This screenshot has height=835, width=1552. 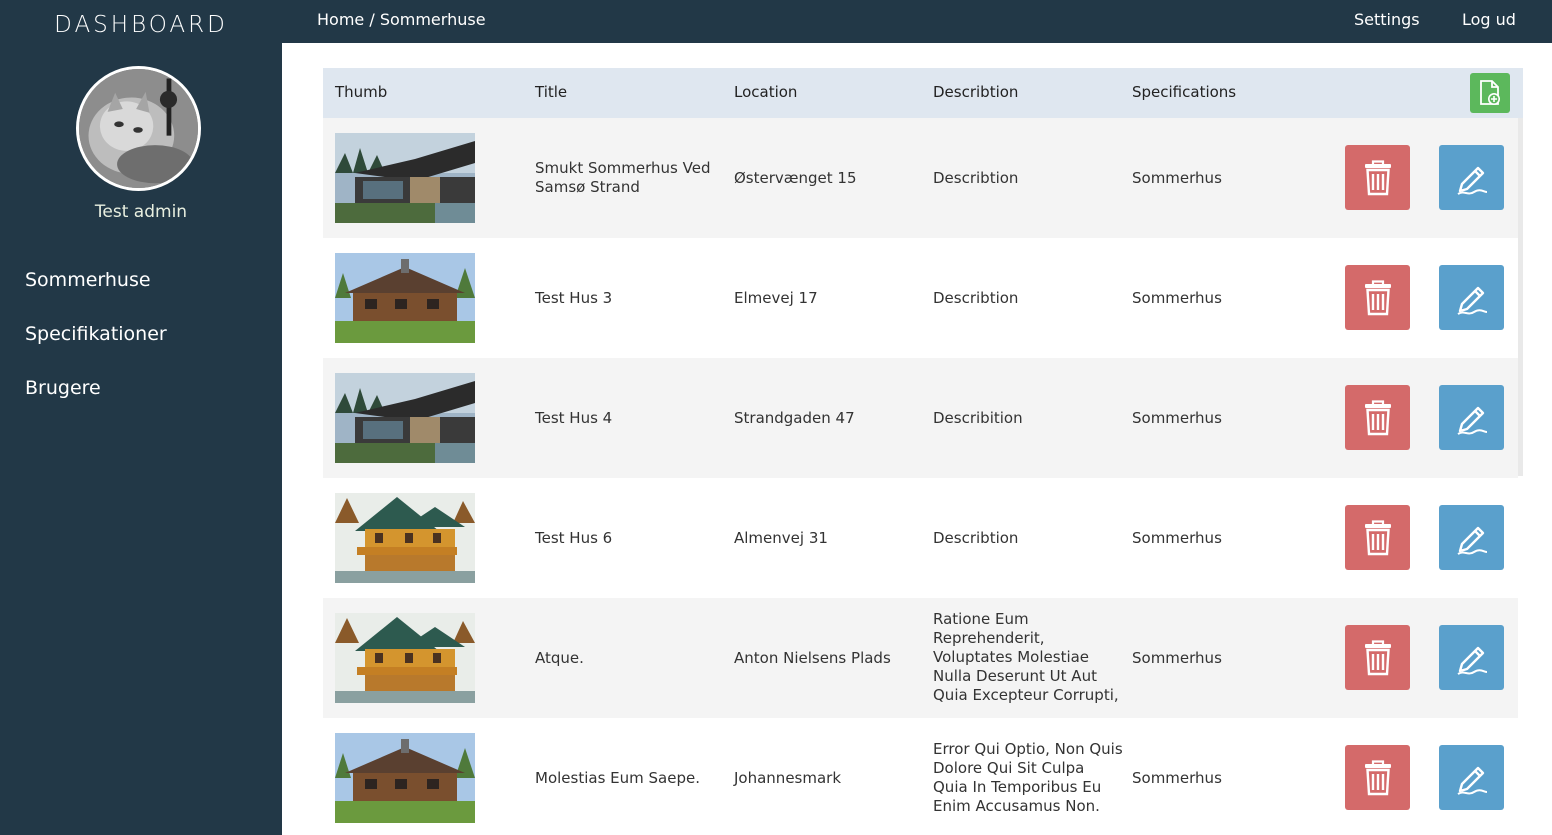 I want to click on header-thumb: Thumb, so click(x=361, y=92).